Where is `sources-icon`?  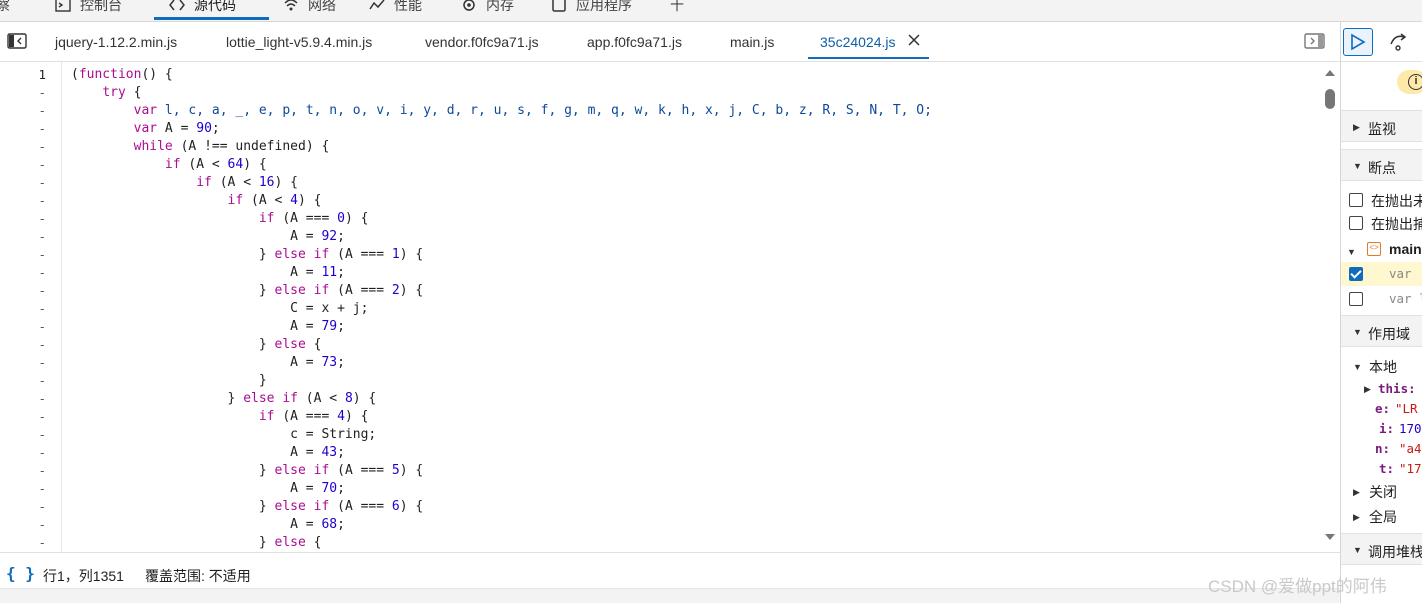 sources-icon is located at coordinates (177, 7).